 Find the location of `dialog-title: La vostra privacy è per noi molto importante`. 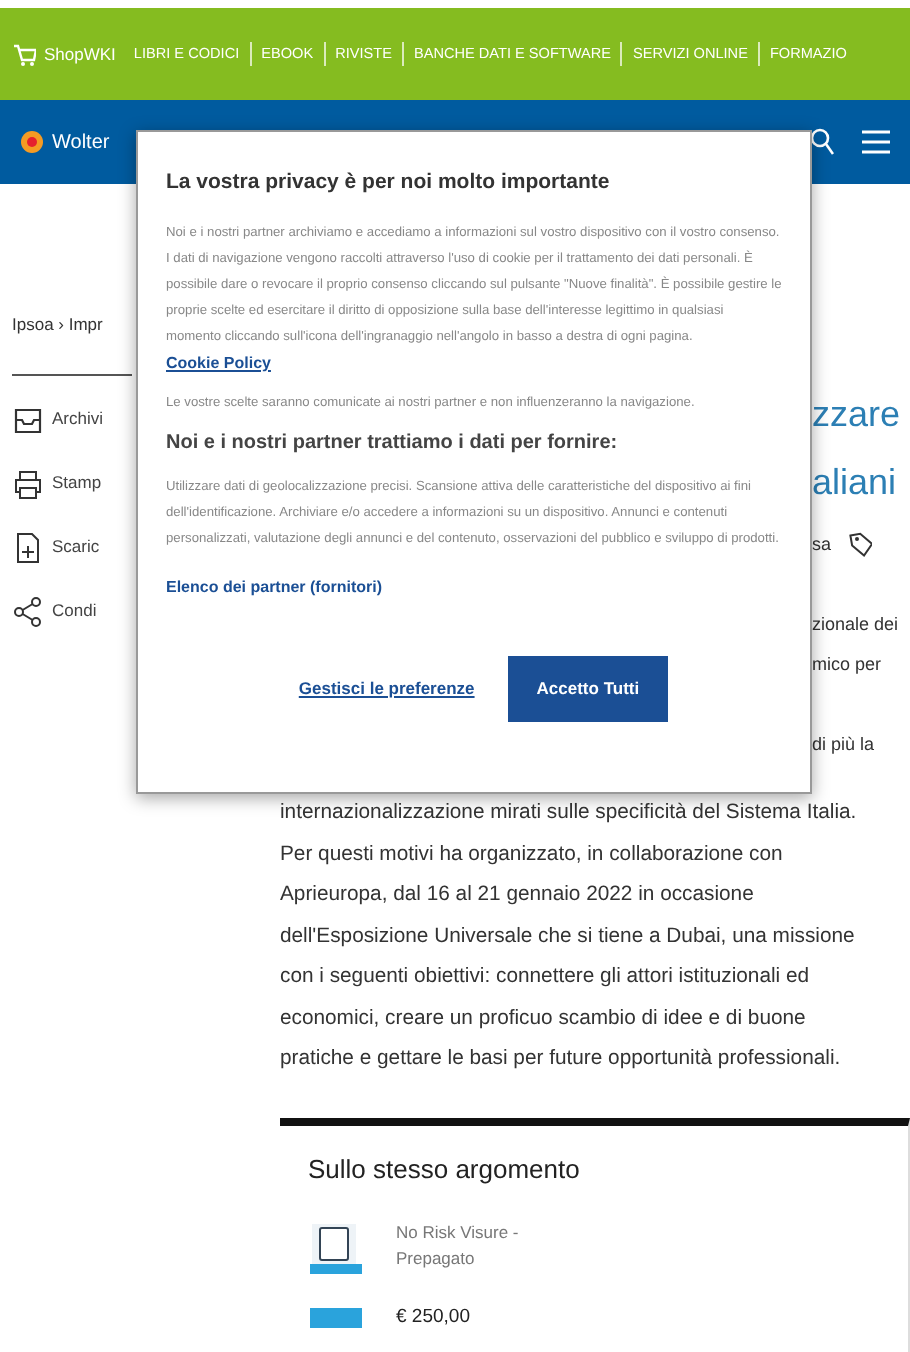

dialog-title: La vostra privacy è per noi molto importante is located at coordinates (389, 183).